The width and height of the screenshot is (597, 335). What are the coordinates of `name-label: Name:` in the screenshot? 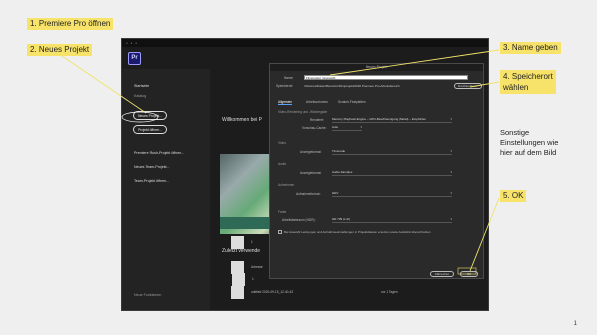 It's located at (289, 78).